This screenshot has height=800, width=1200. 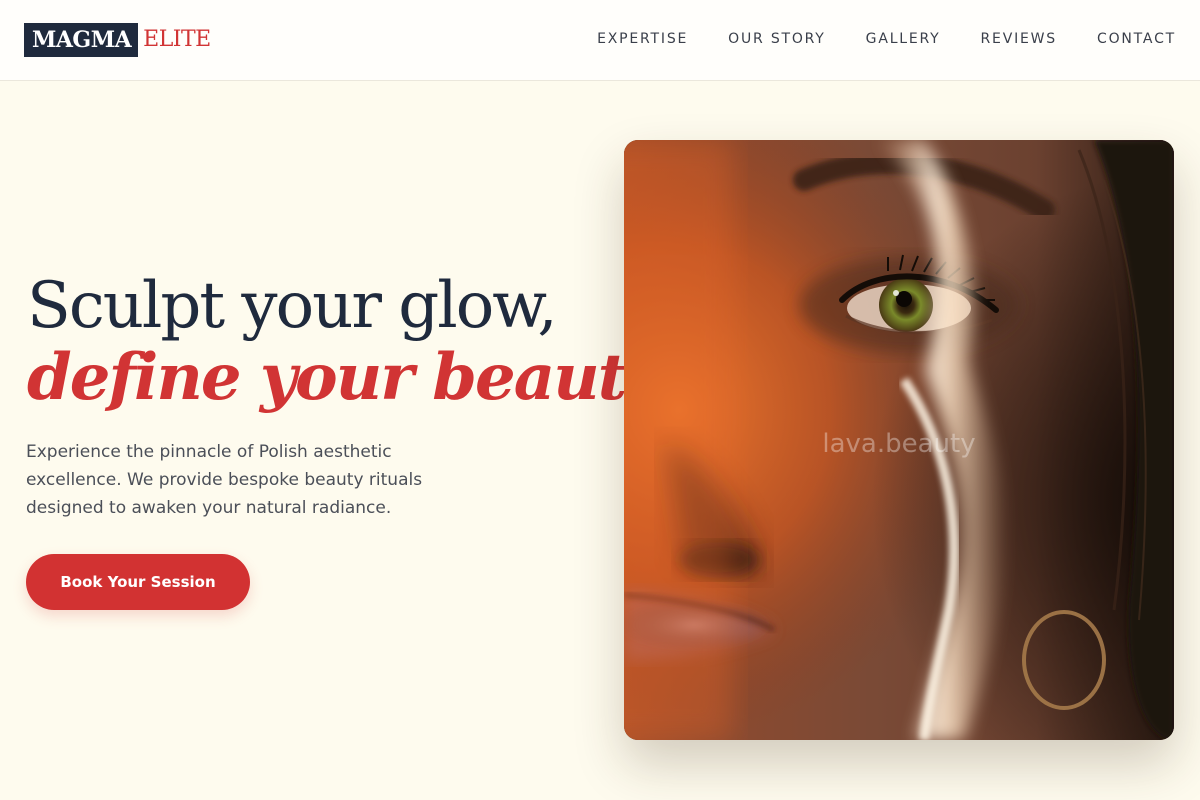 What do you see at coordinates (903, 39) in the screenshot?
I see `nav-item-gallery: GALLERY` at bounding box center [903, 39].